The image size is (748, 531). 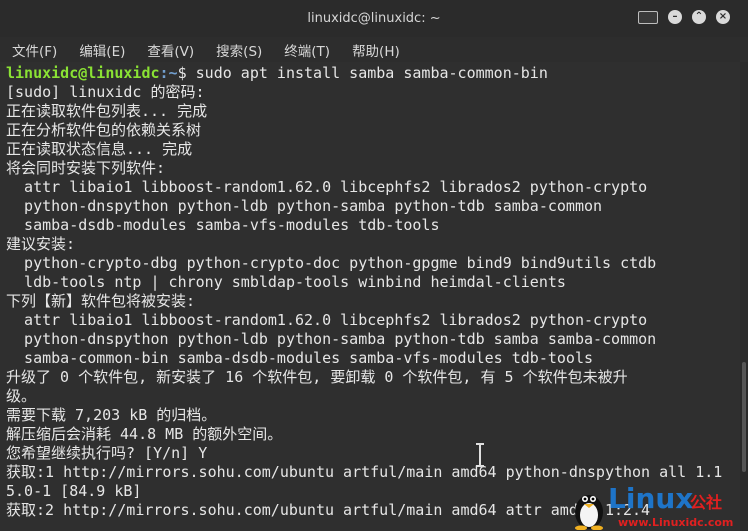 I want to click on output-line: 下列【新】软件包将被安装:, so click(x=101, y=301).